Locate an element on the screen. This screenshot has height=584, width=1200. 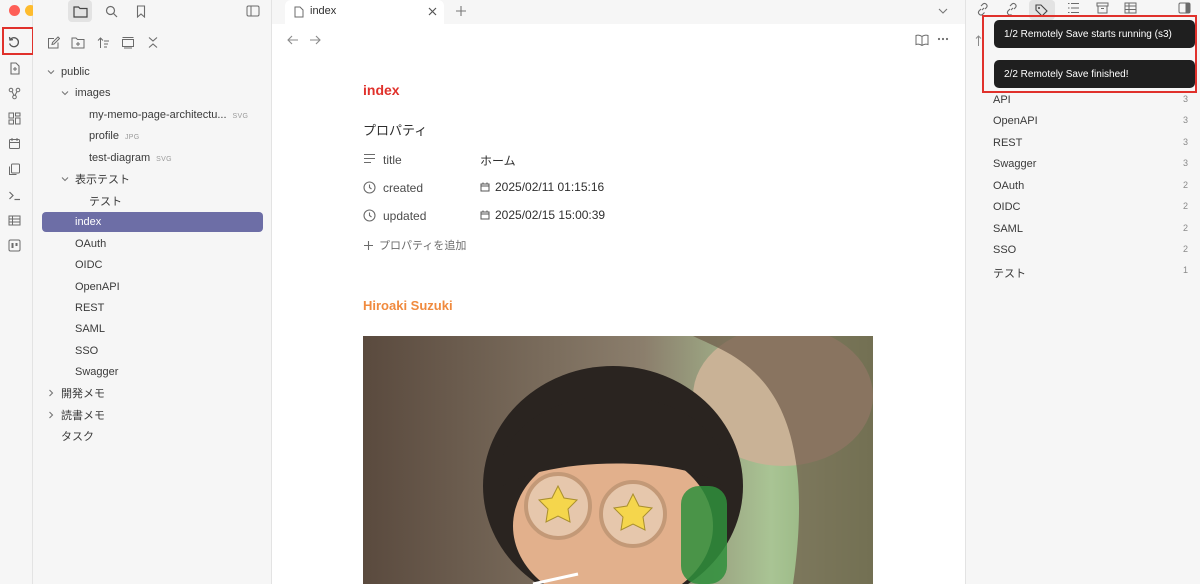
collapse-all-icon is located at coordinates (153, 42).